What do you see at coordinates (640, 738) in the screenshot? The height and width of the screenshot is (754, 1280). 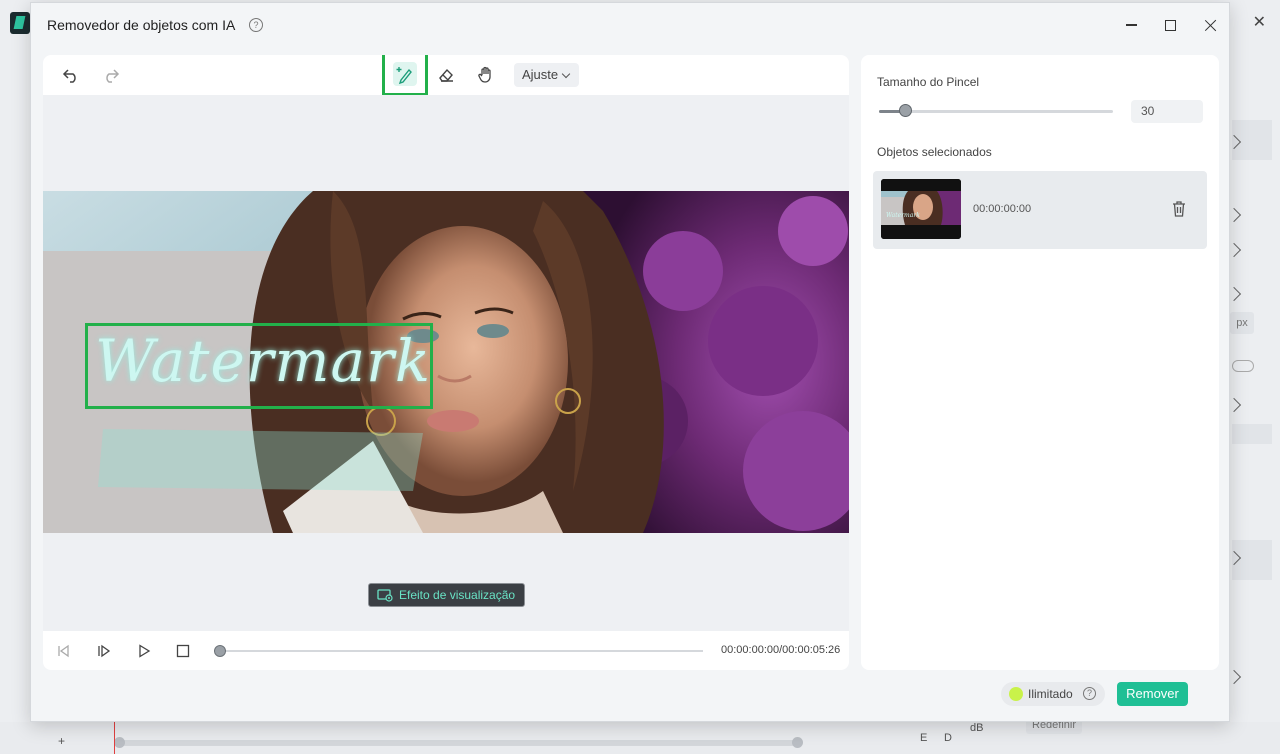 I see `bg-timeline-area` at bounding box center [640, 738].